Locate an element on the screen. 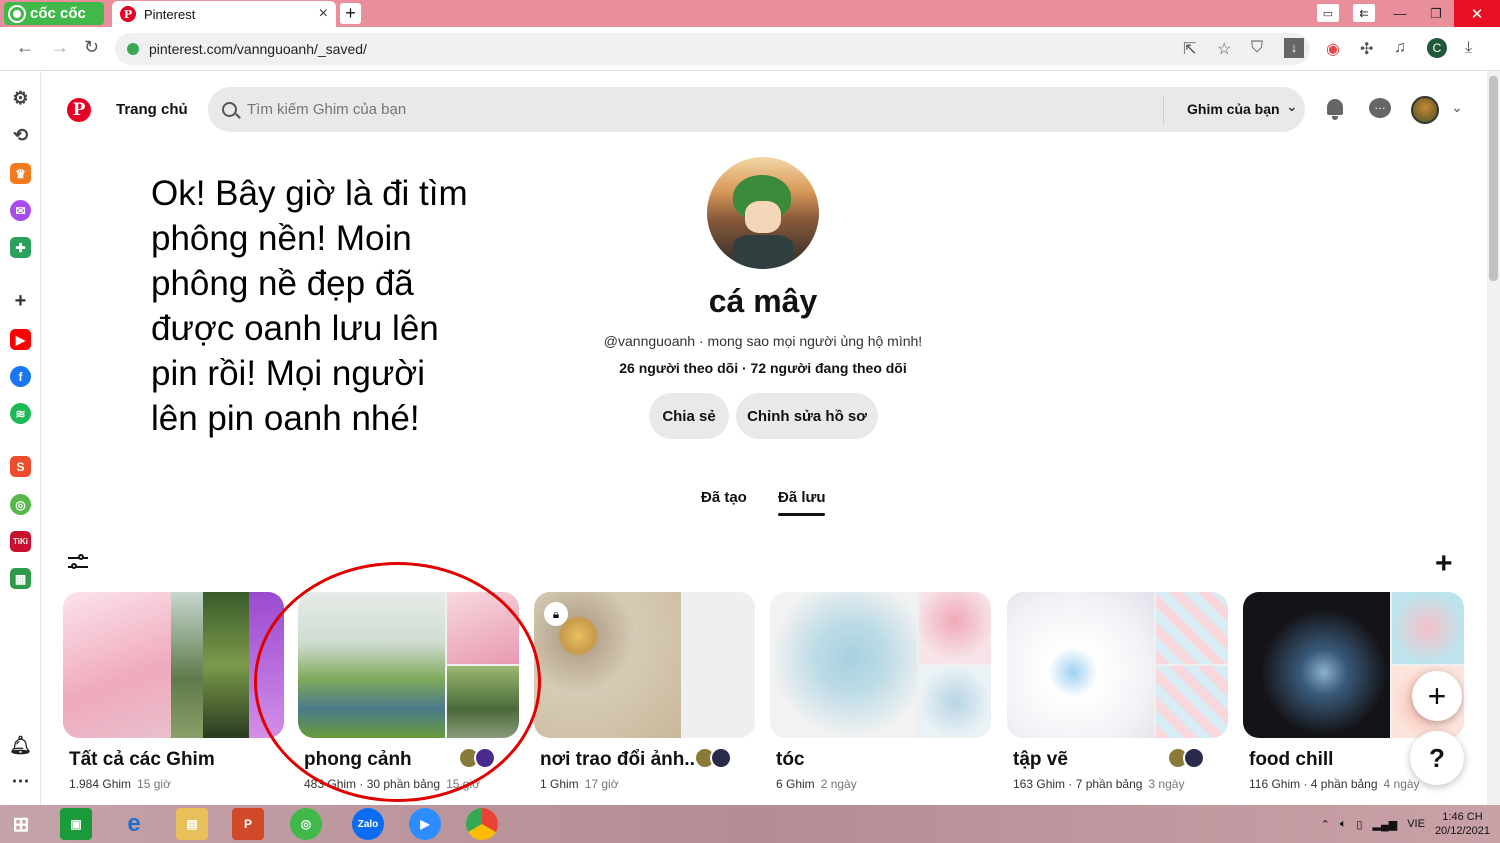 This screenshot has height=843, width=1500. home-link: Trang chủ is located at coordinates (152, 109).